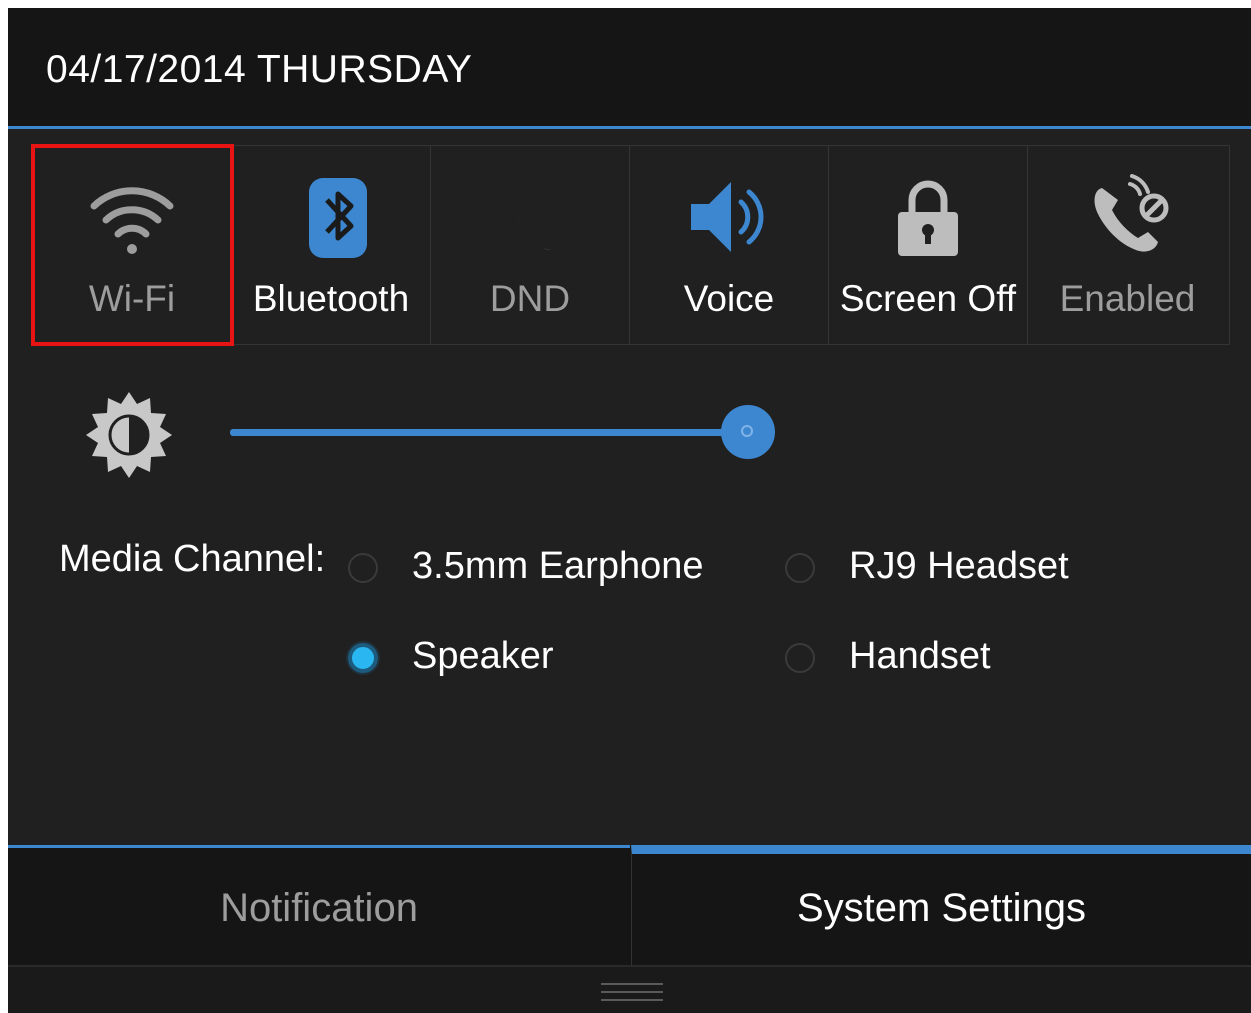 This screenshot has height=1013, width=1251. I want to click on tab-notification-label: Notification, so click(319, 908).